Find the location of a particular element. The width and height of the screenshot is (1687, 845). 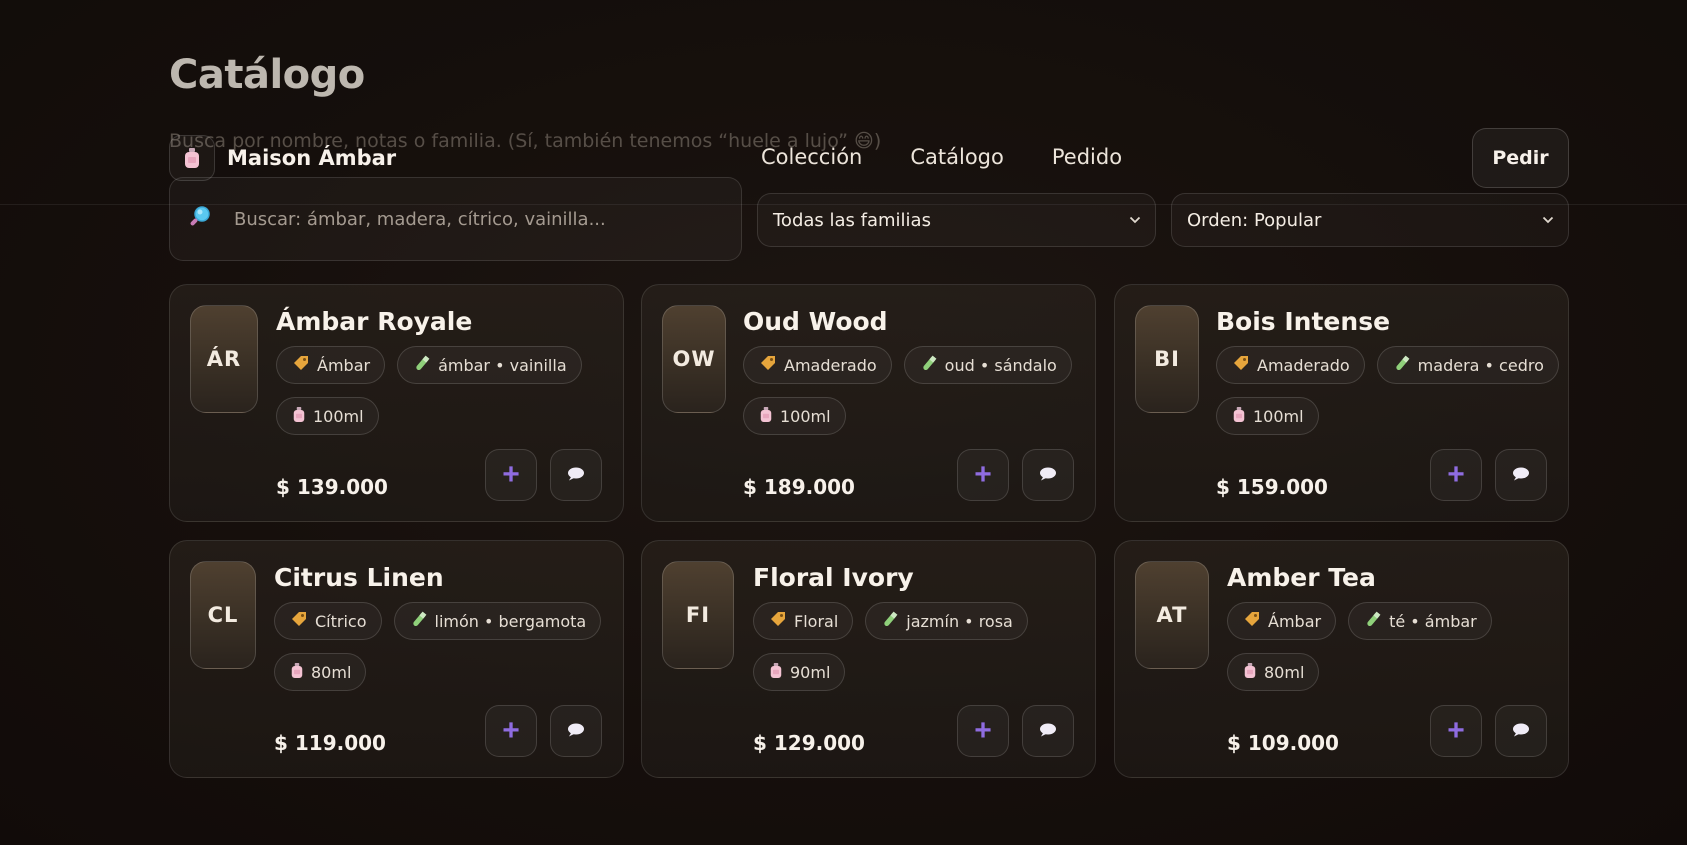

family-label: Ámbar is located at coordinates (1295, 621).